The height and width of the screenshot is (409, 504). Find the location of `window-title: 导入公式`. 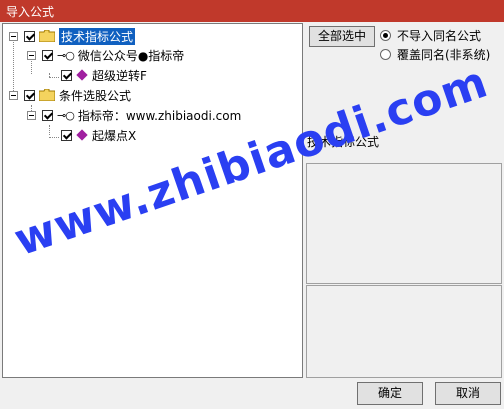

window-title: 导入公式 is located at coordinates (30, 12).